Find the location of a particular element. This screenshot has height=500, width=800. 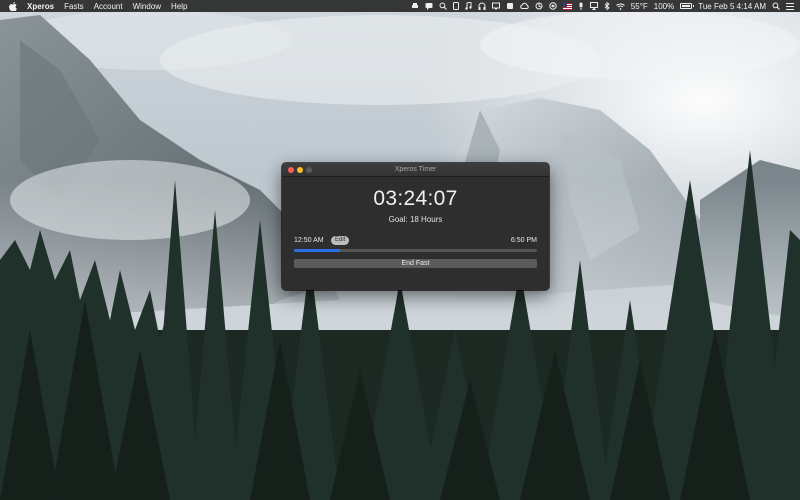

mic-icon is located at coordinates (581, 6).